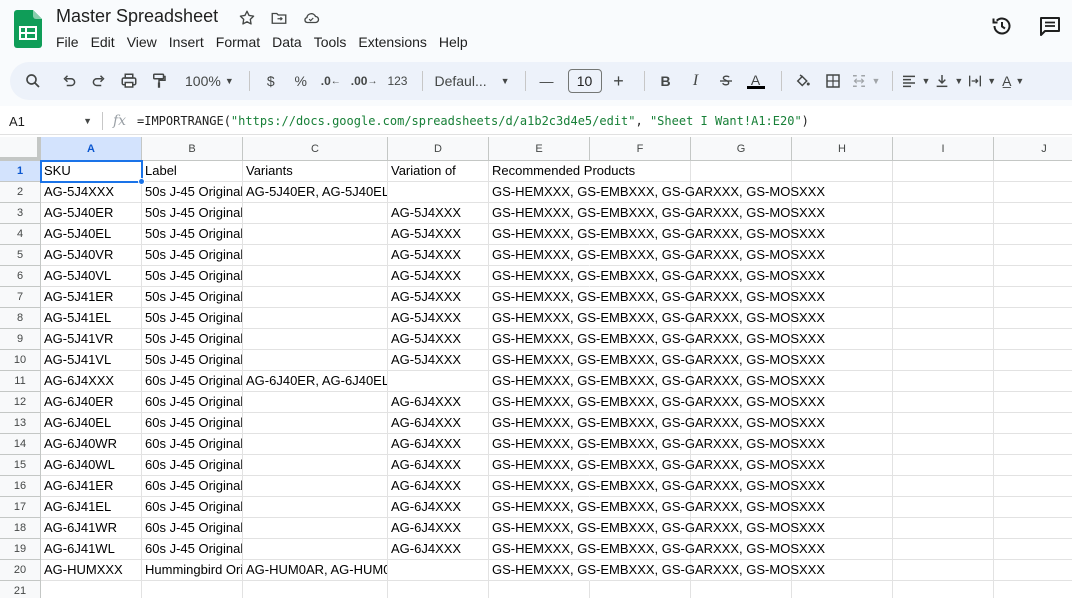 The image size is (1072, 598). What do you see at coordinates (50, 121) in the screenshot?
I see `name-box: A1 ▼` at bounding box center [50, 121].